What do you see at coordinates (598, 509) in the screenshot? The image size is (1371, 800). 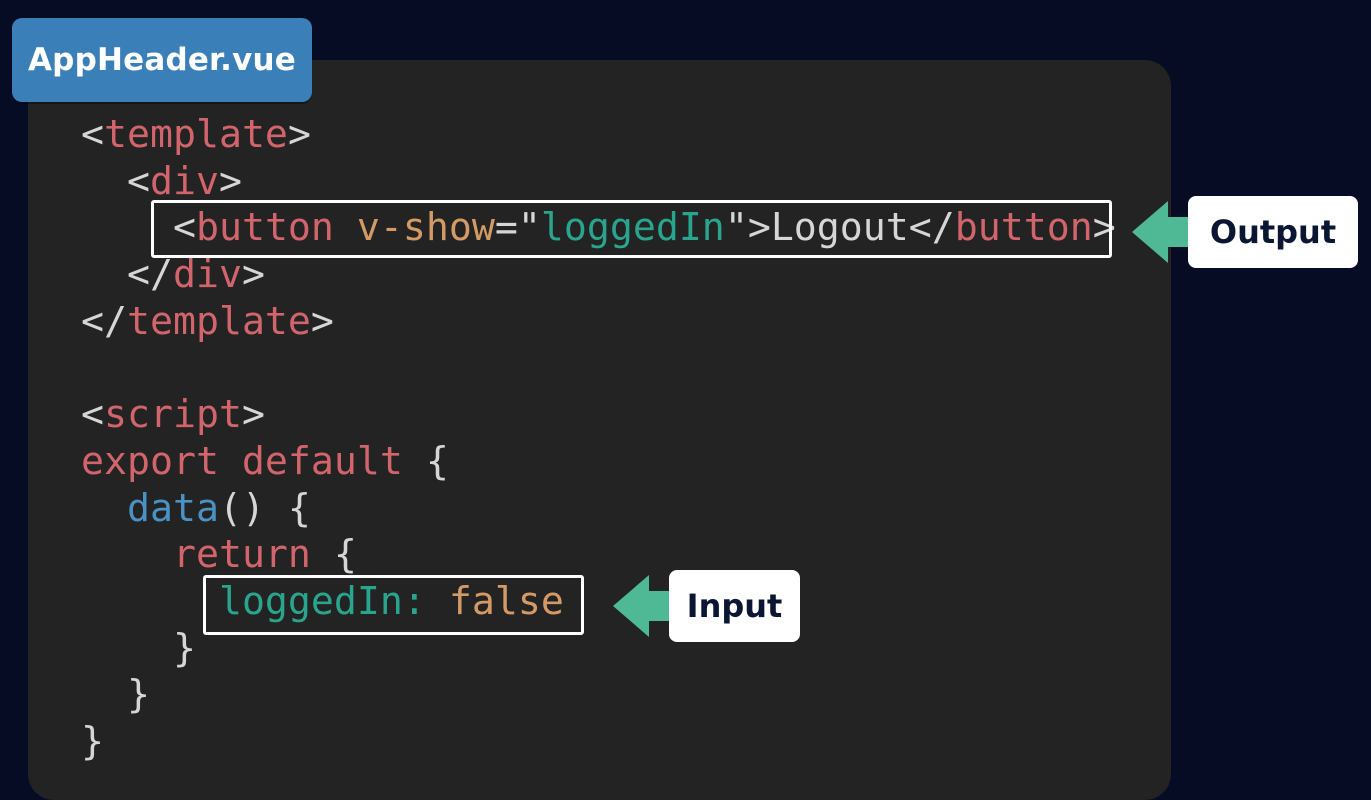 I see `code-line-9: data() {` at bounding box center [598, 509].